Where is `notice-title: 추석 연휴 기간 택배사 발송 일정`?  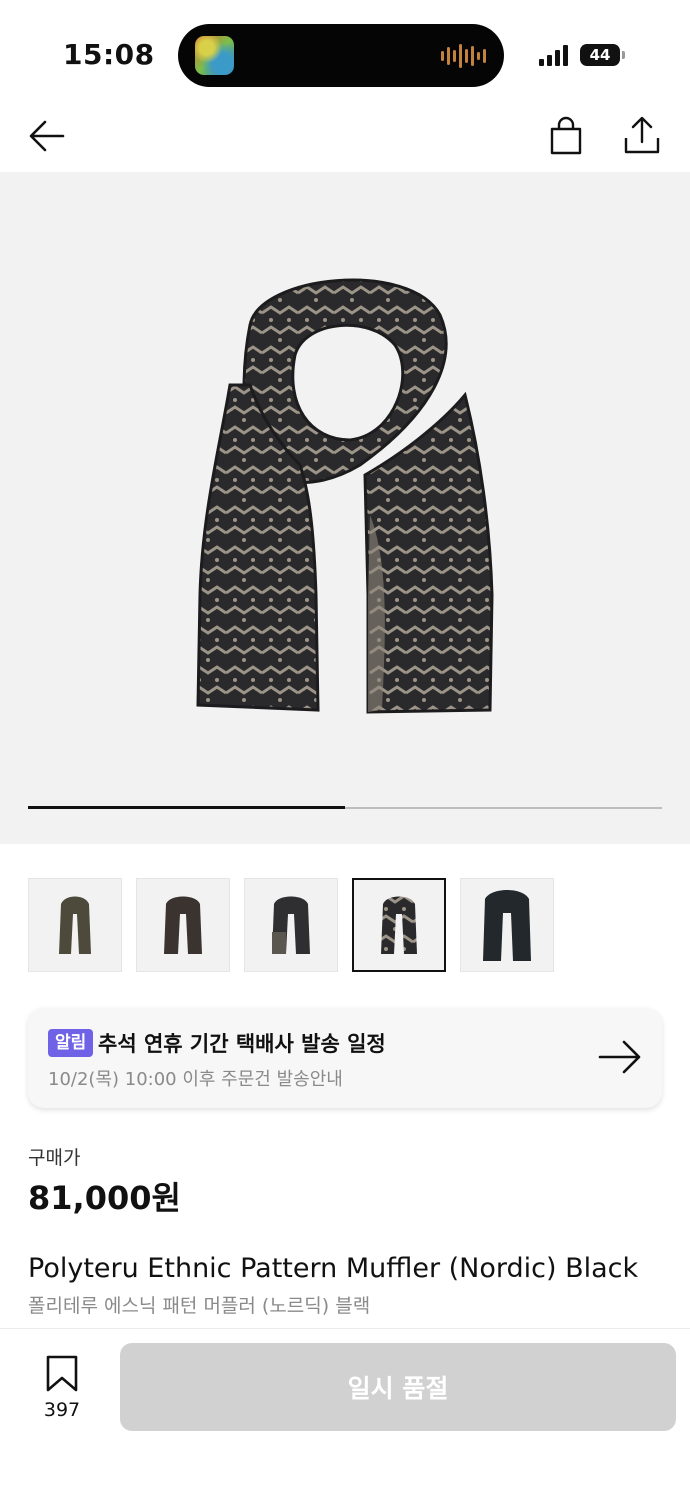 notice-title: 추석 연휴 기간 택배사 발송 일정 is located at coordinates (242, 1044).